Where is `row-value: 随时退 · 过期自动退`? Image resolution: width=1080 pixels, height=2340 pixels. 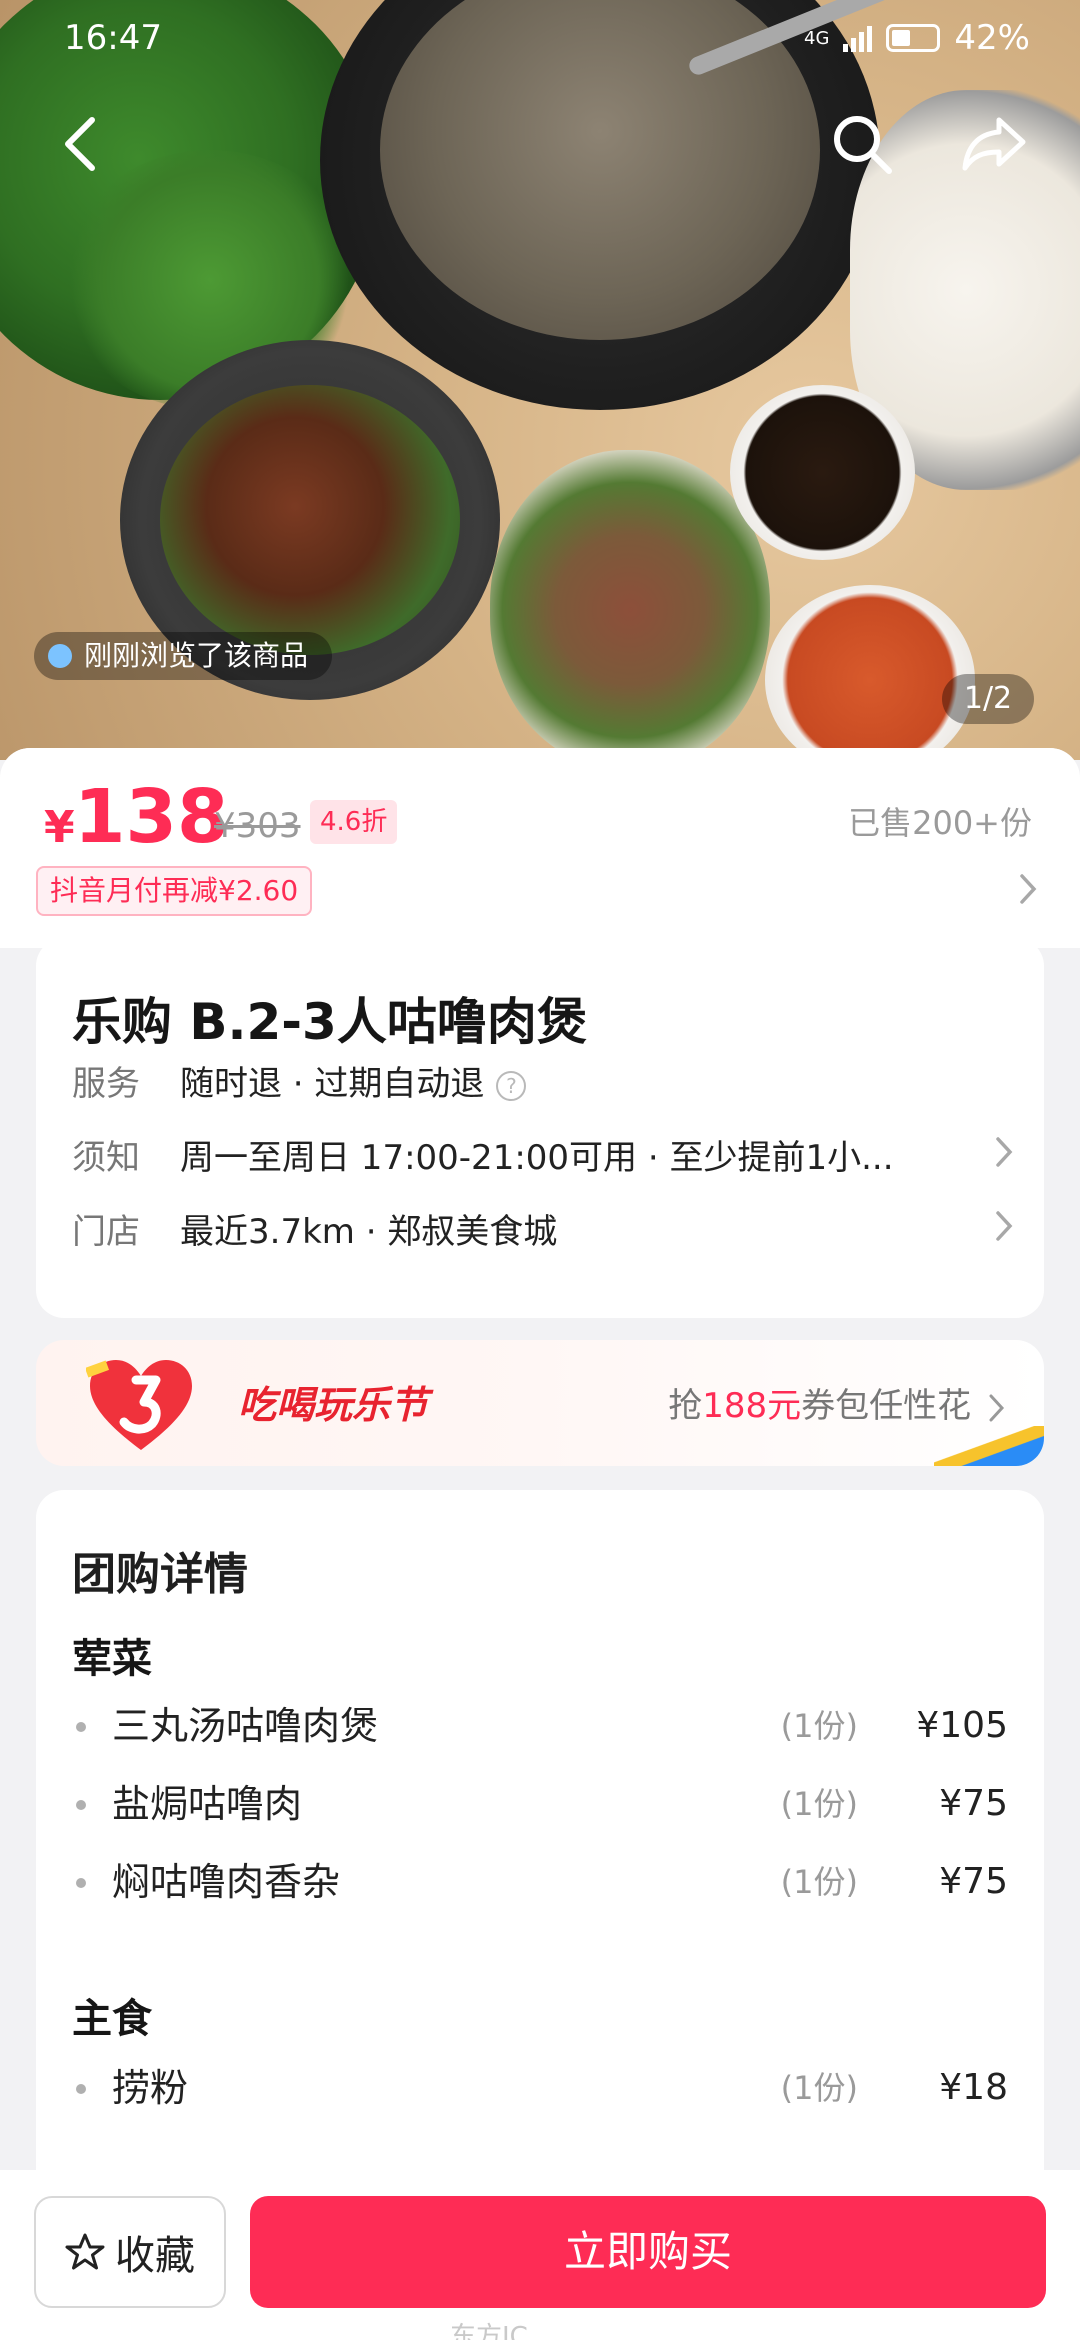 row-value: 随时退 · 过期自动退 is located at coordinates (332, 1084).